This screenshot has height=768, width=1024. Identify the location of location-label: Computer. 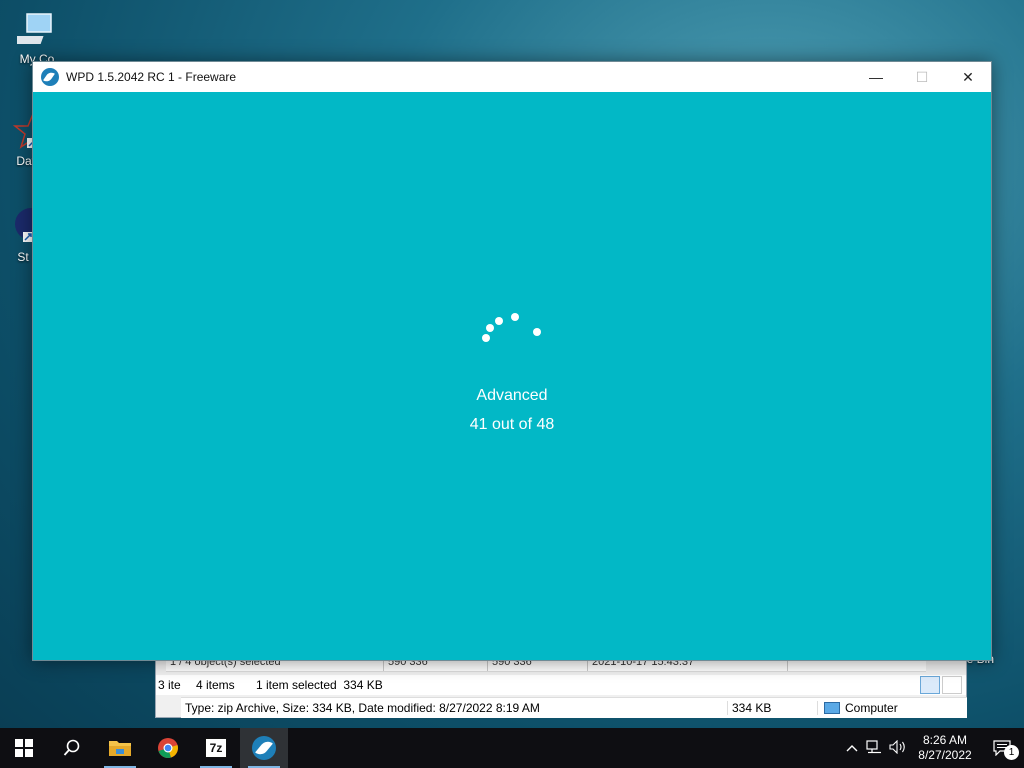
(871, 708).